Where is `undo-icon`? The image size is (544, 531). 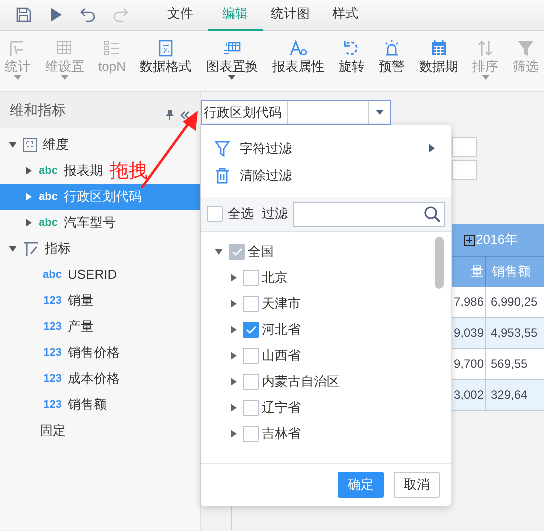
undo-icon is located at coordinates (88, 15).